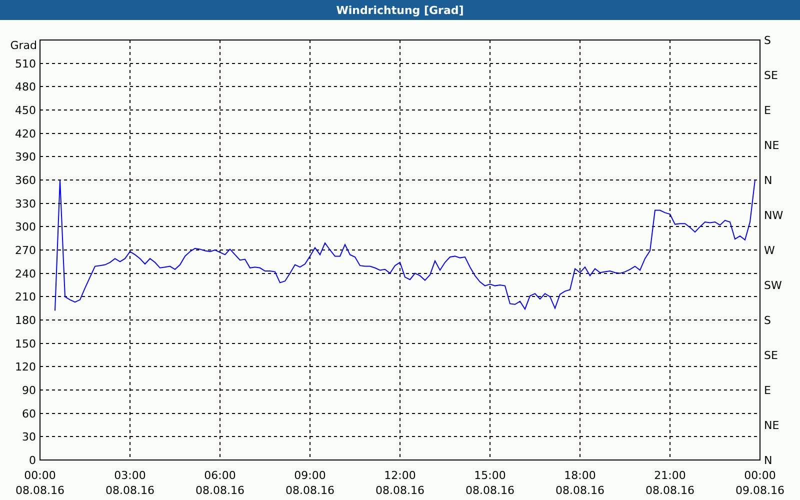  Describe the element at coordinates (25, 133) in the screenshot. I see `y-tick-label: 420` at that location.